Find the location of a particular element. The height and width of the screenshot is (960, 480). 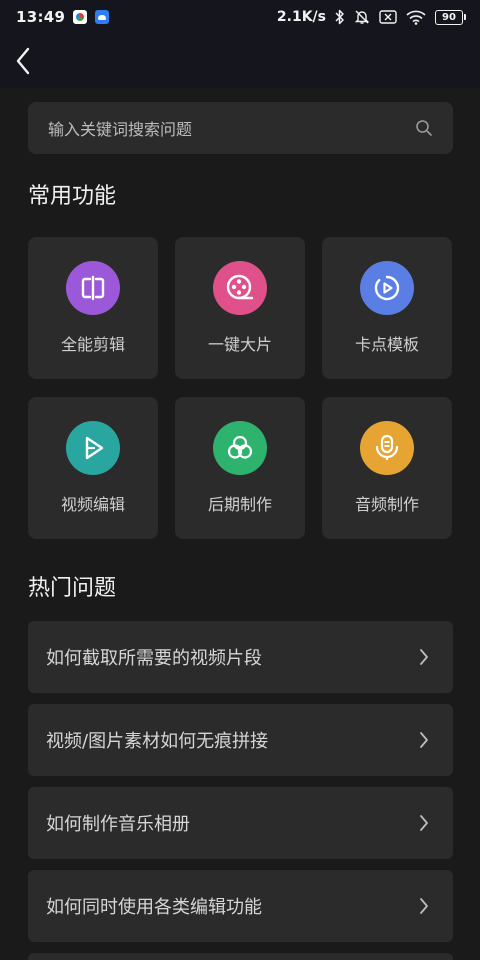

tile-full-edit: 全能剪辑 is located at coordinates (93, 308).